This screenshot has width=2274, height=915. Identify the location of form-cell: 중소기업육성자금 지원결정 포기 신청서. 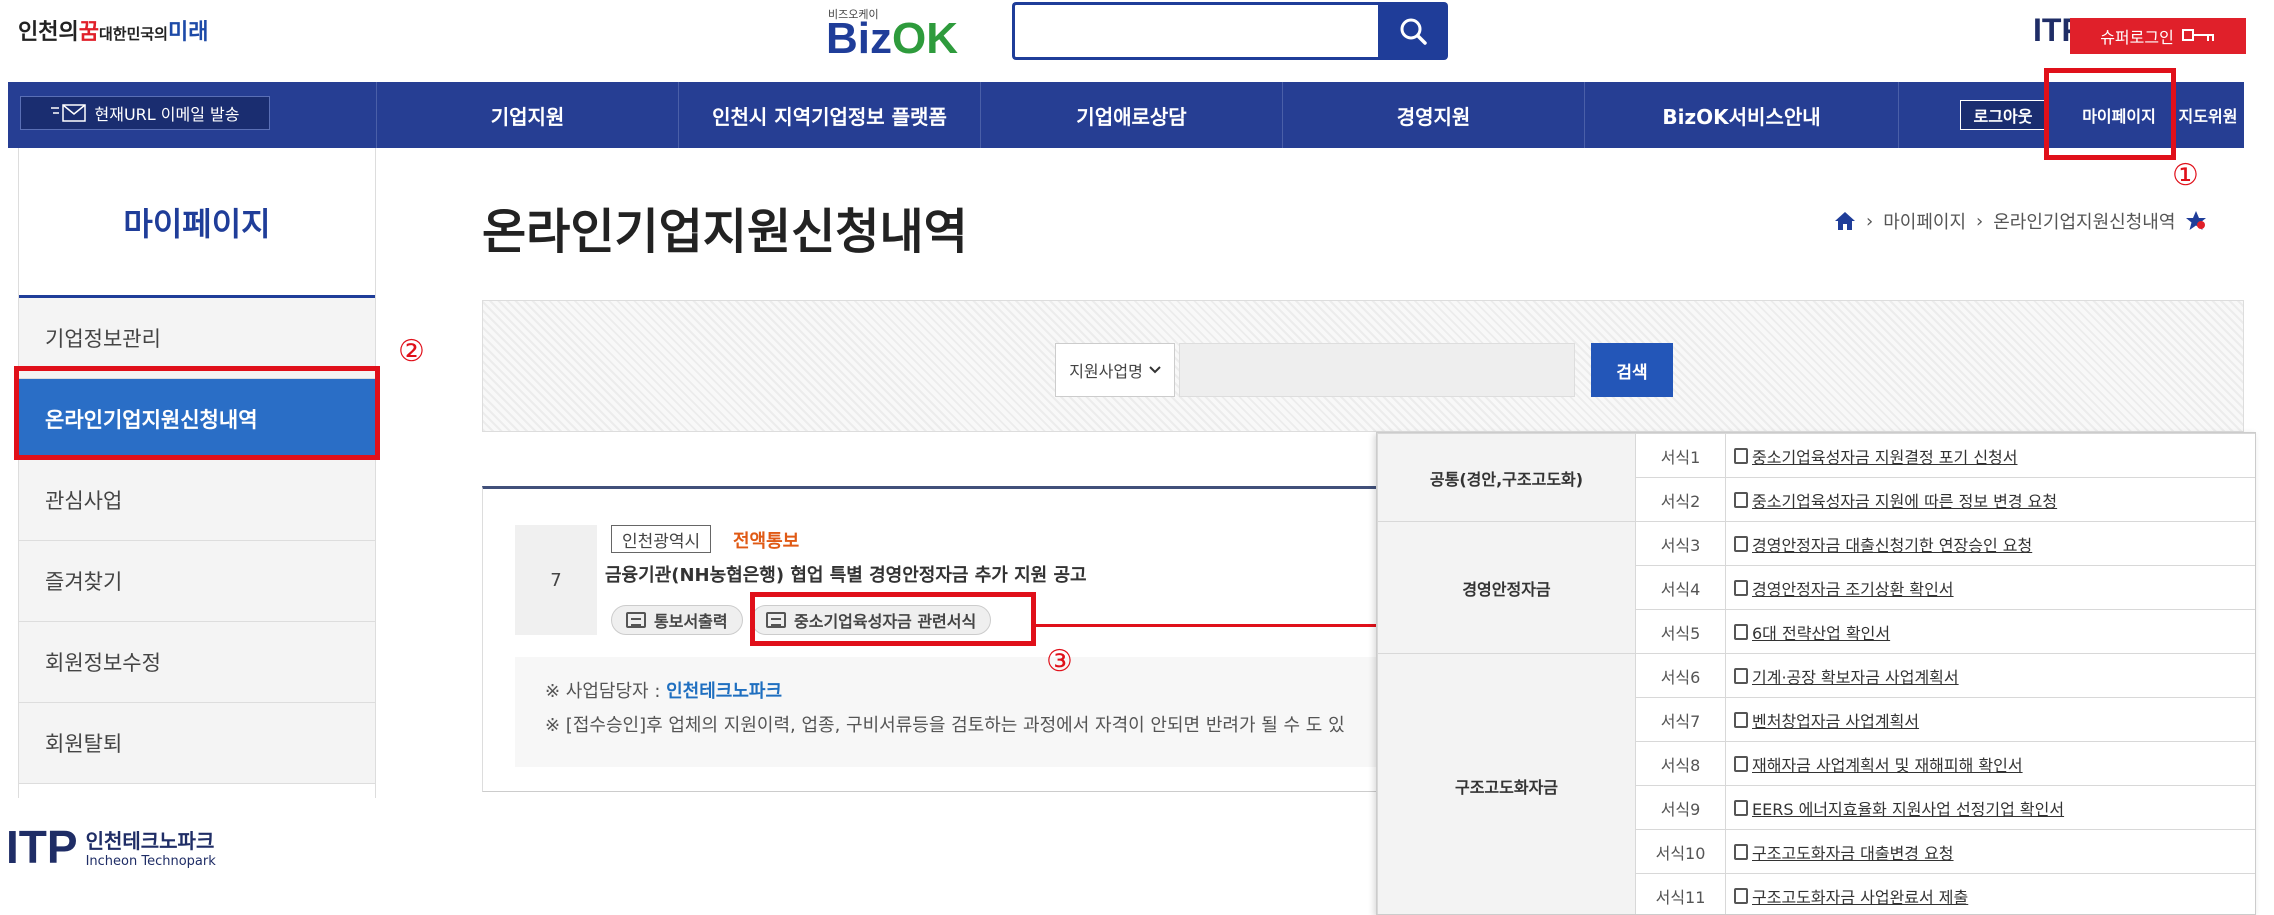
(1990, 455).